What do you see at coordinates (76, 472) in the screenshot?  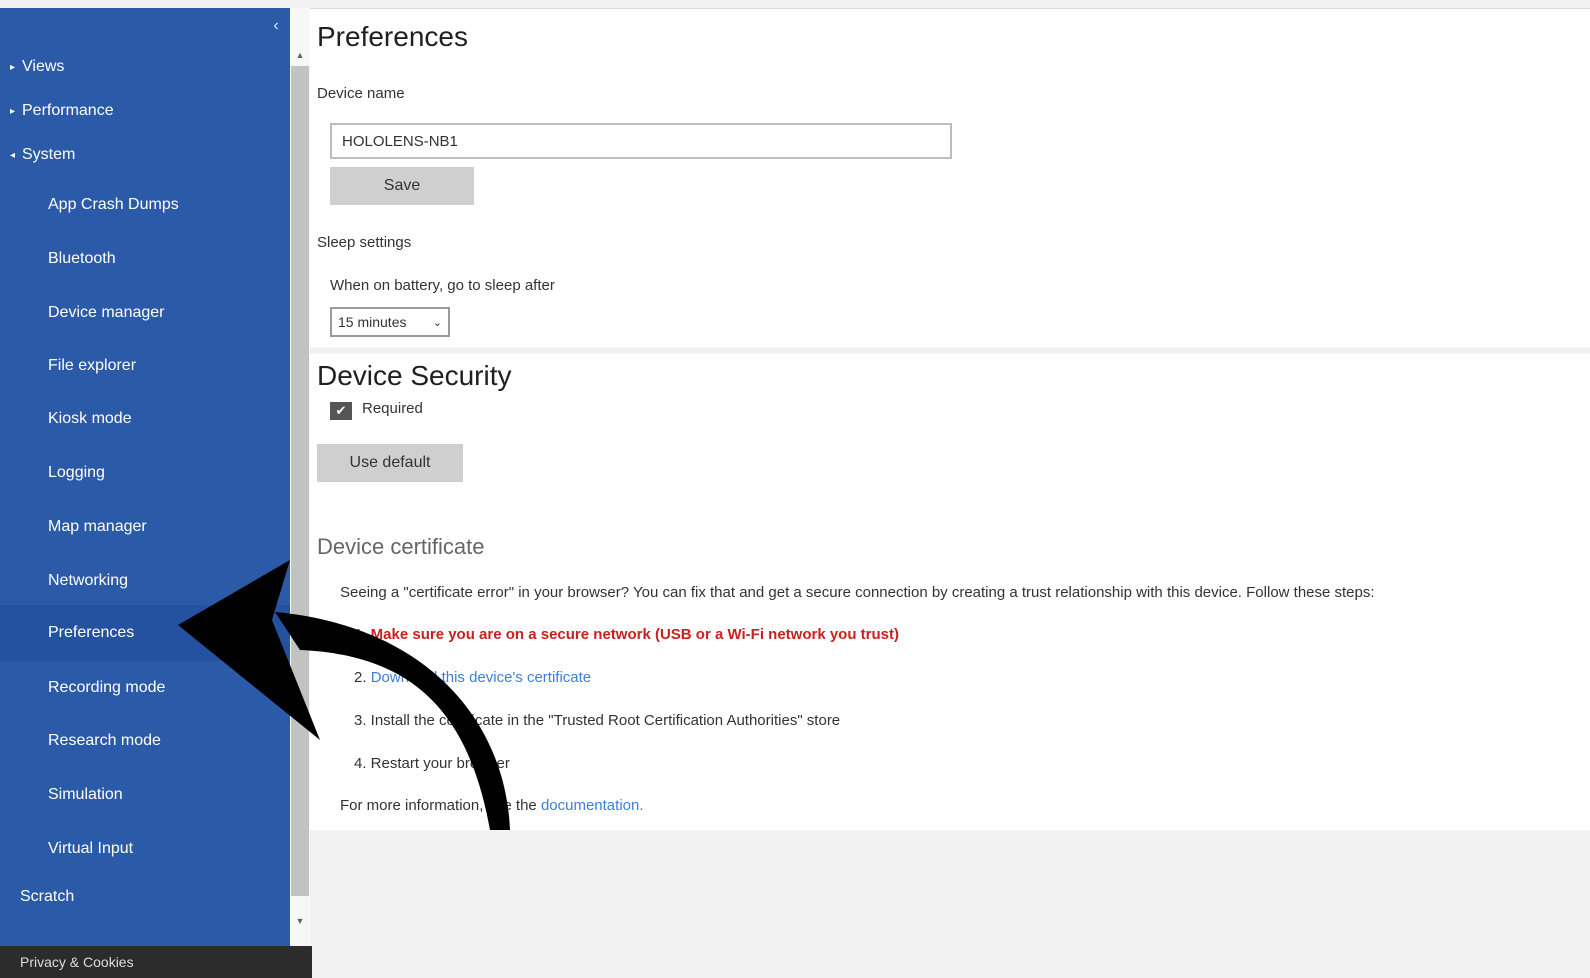 I see `sidebar-item-label: Logging` at bounding box center [76, 472].